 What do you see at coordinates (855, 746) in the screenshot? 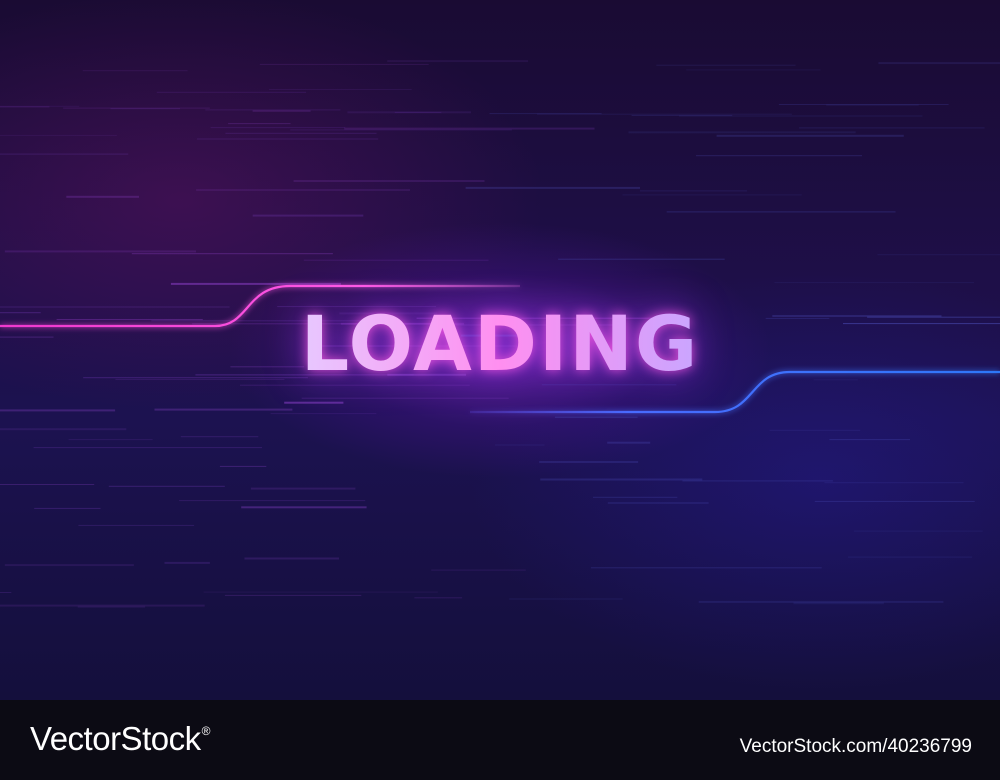
I see `image-id: VectorStock.com/40236799` at bounding box center [855, 746].